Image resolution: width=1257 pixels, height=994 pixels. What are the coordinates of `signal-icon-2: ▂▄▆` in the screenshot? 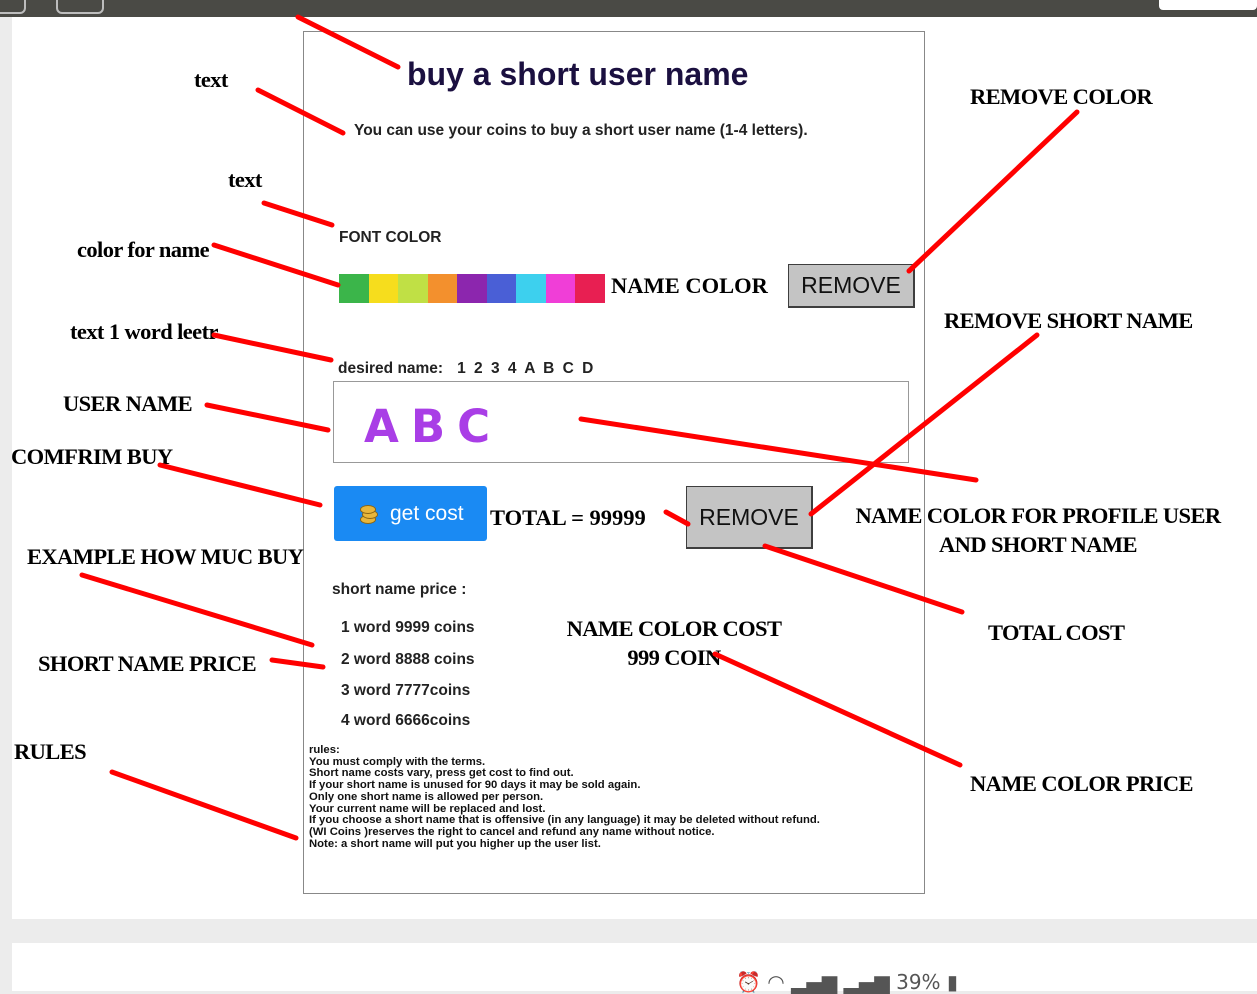 It's located at (866, 982).